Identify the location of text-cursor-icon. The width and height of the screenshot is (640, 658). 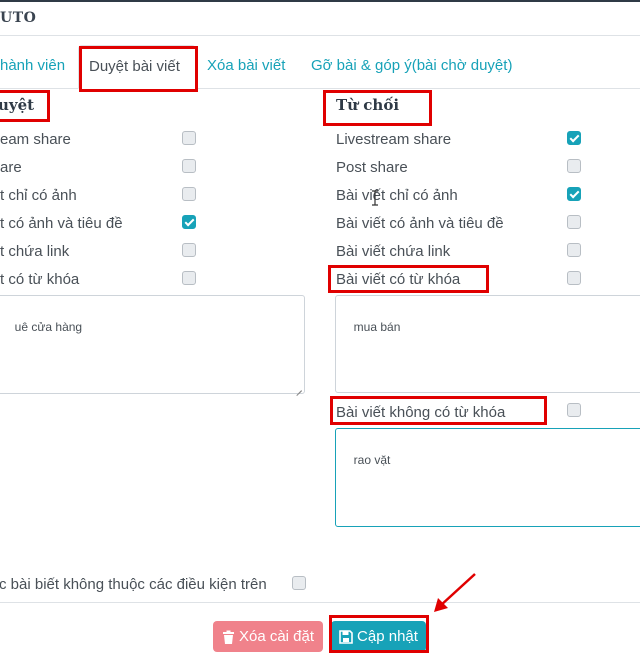
(375, 198).